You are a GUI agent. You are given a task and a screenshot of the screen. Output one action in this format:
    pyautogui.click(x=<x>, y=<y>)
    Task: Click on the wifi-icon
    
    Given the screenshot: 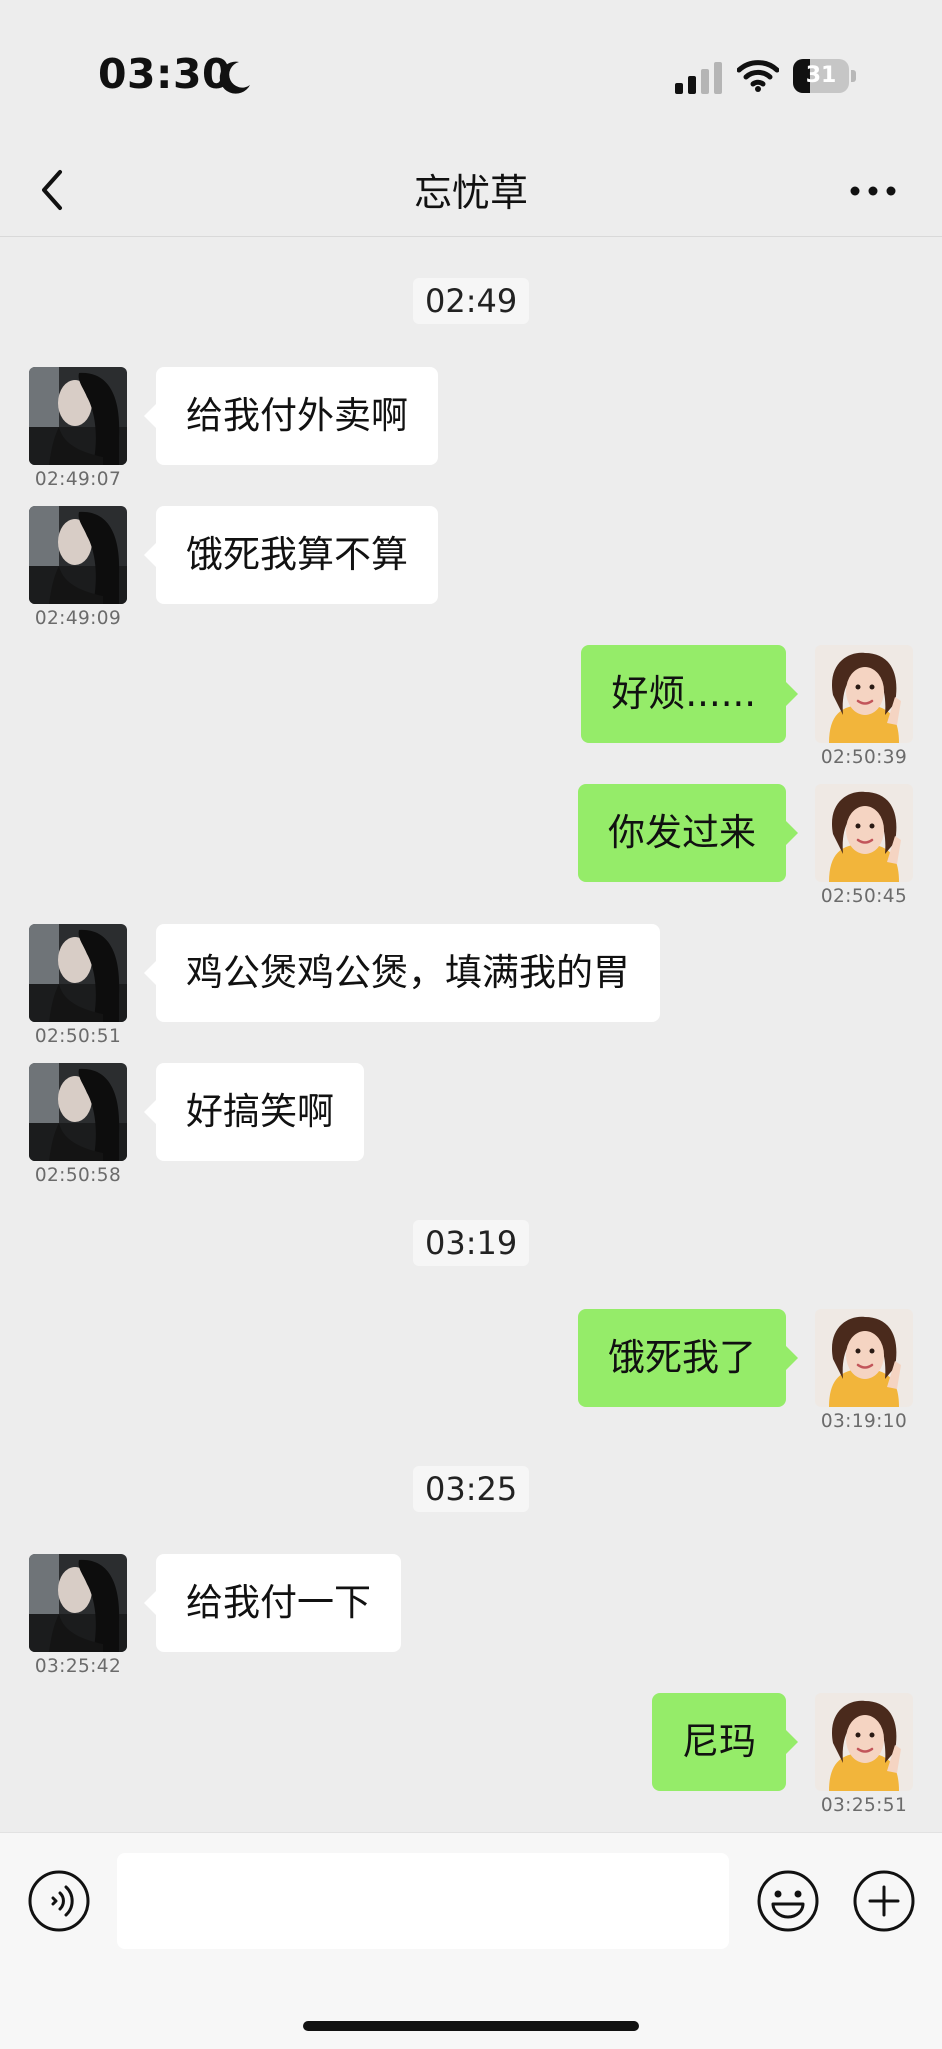 What is the action you would take?
    pyautogui.click(x=758, y=76)
    